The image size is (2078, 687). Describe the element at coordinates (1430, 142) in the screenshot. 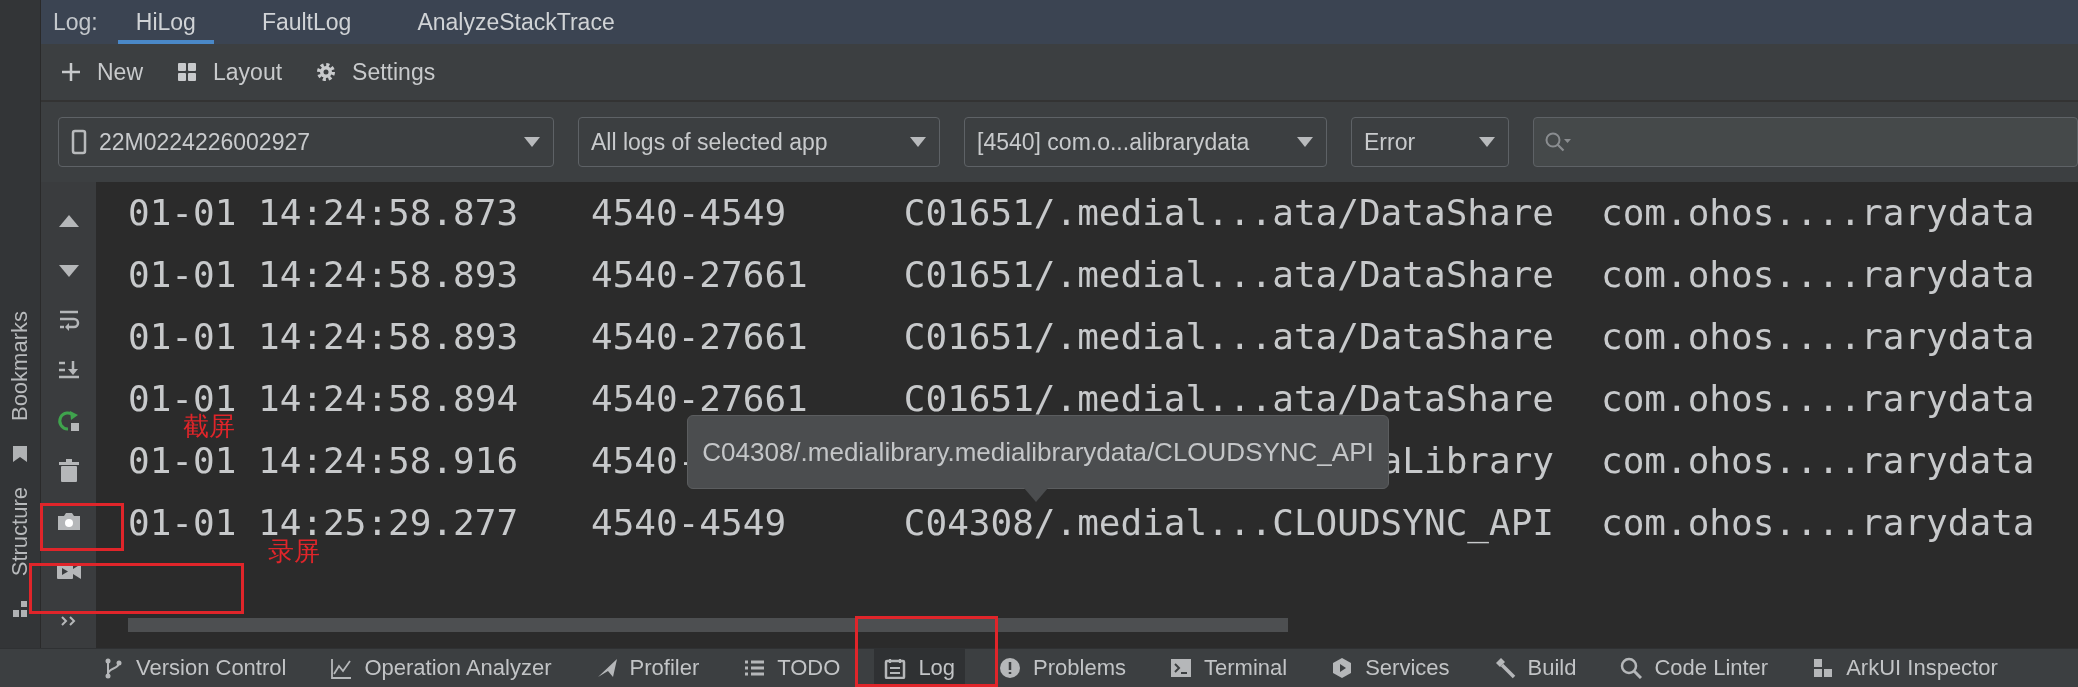

I see `level-dropdown: Error` at that location.